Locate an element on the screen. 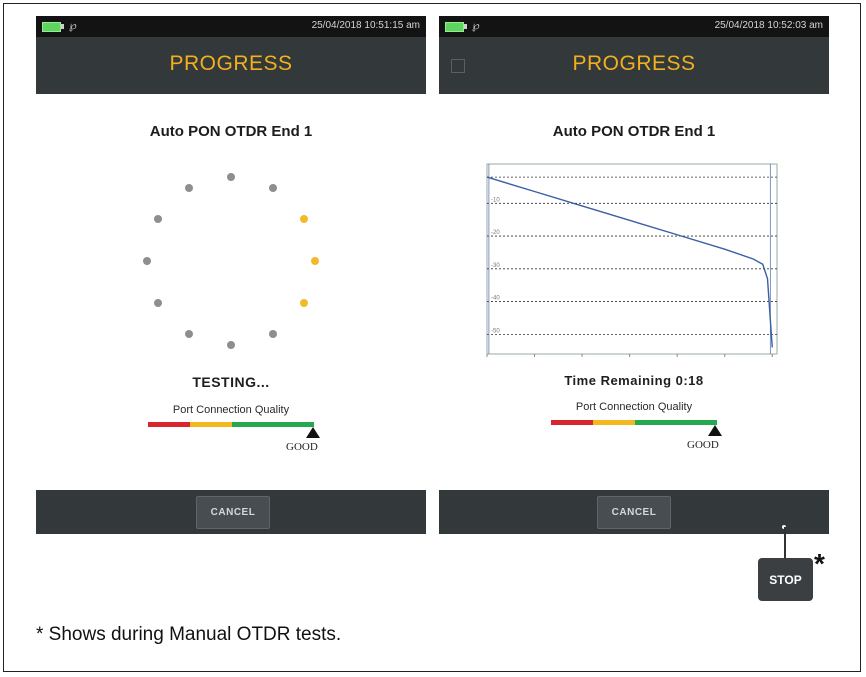  progress-spinner is located at coordinates (231, 266).